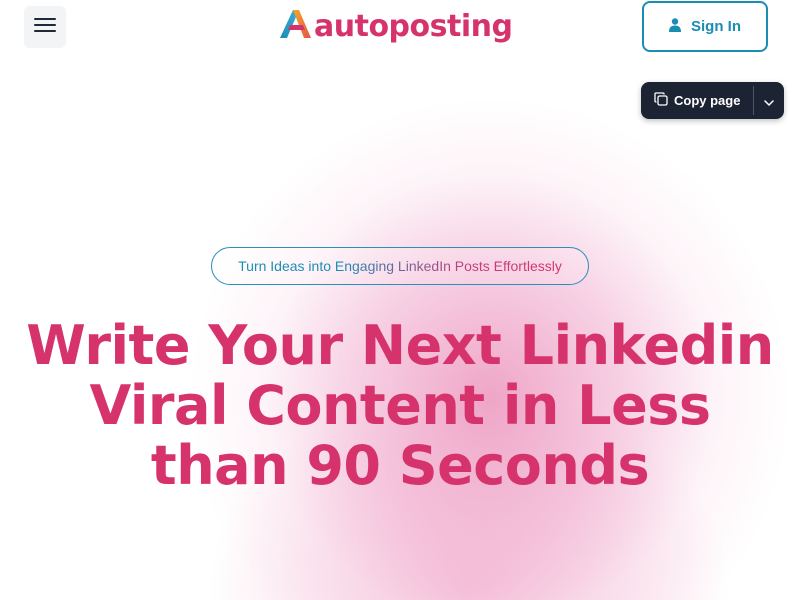  I want to click on headline-line-2: Viral Content in Less, so click(400, 405).